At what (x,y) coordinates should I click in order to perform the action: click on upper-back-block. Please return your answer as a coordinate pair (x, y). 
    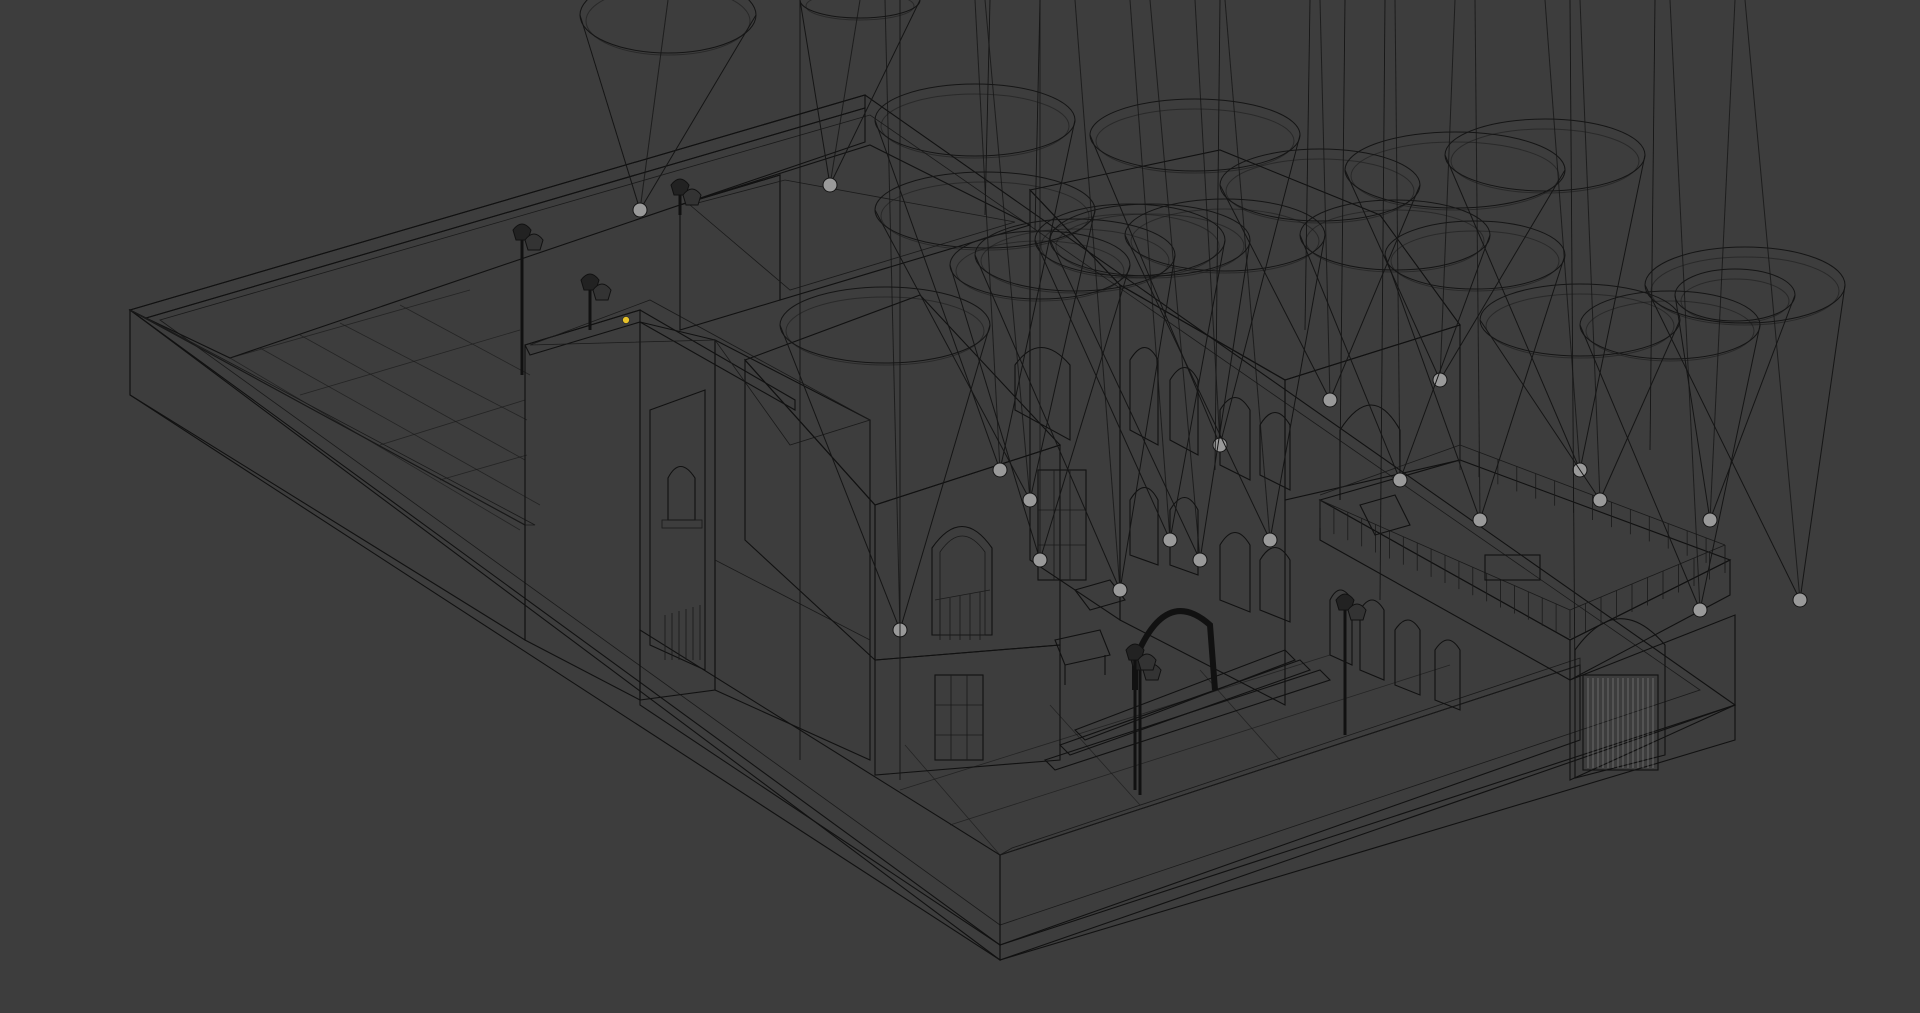
    Looking at the image, I should click on (855, 237).